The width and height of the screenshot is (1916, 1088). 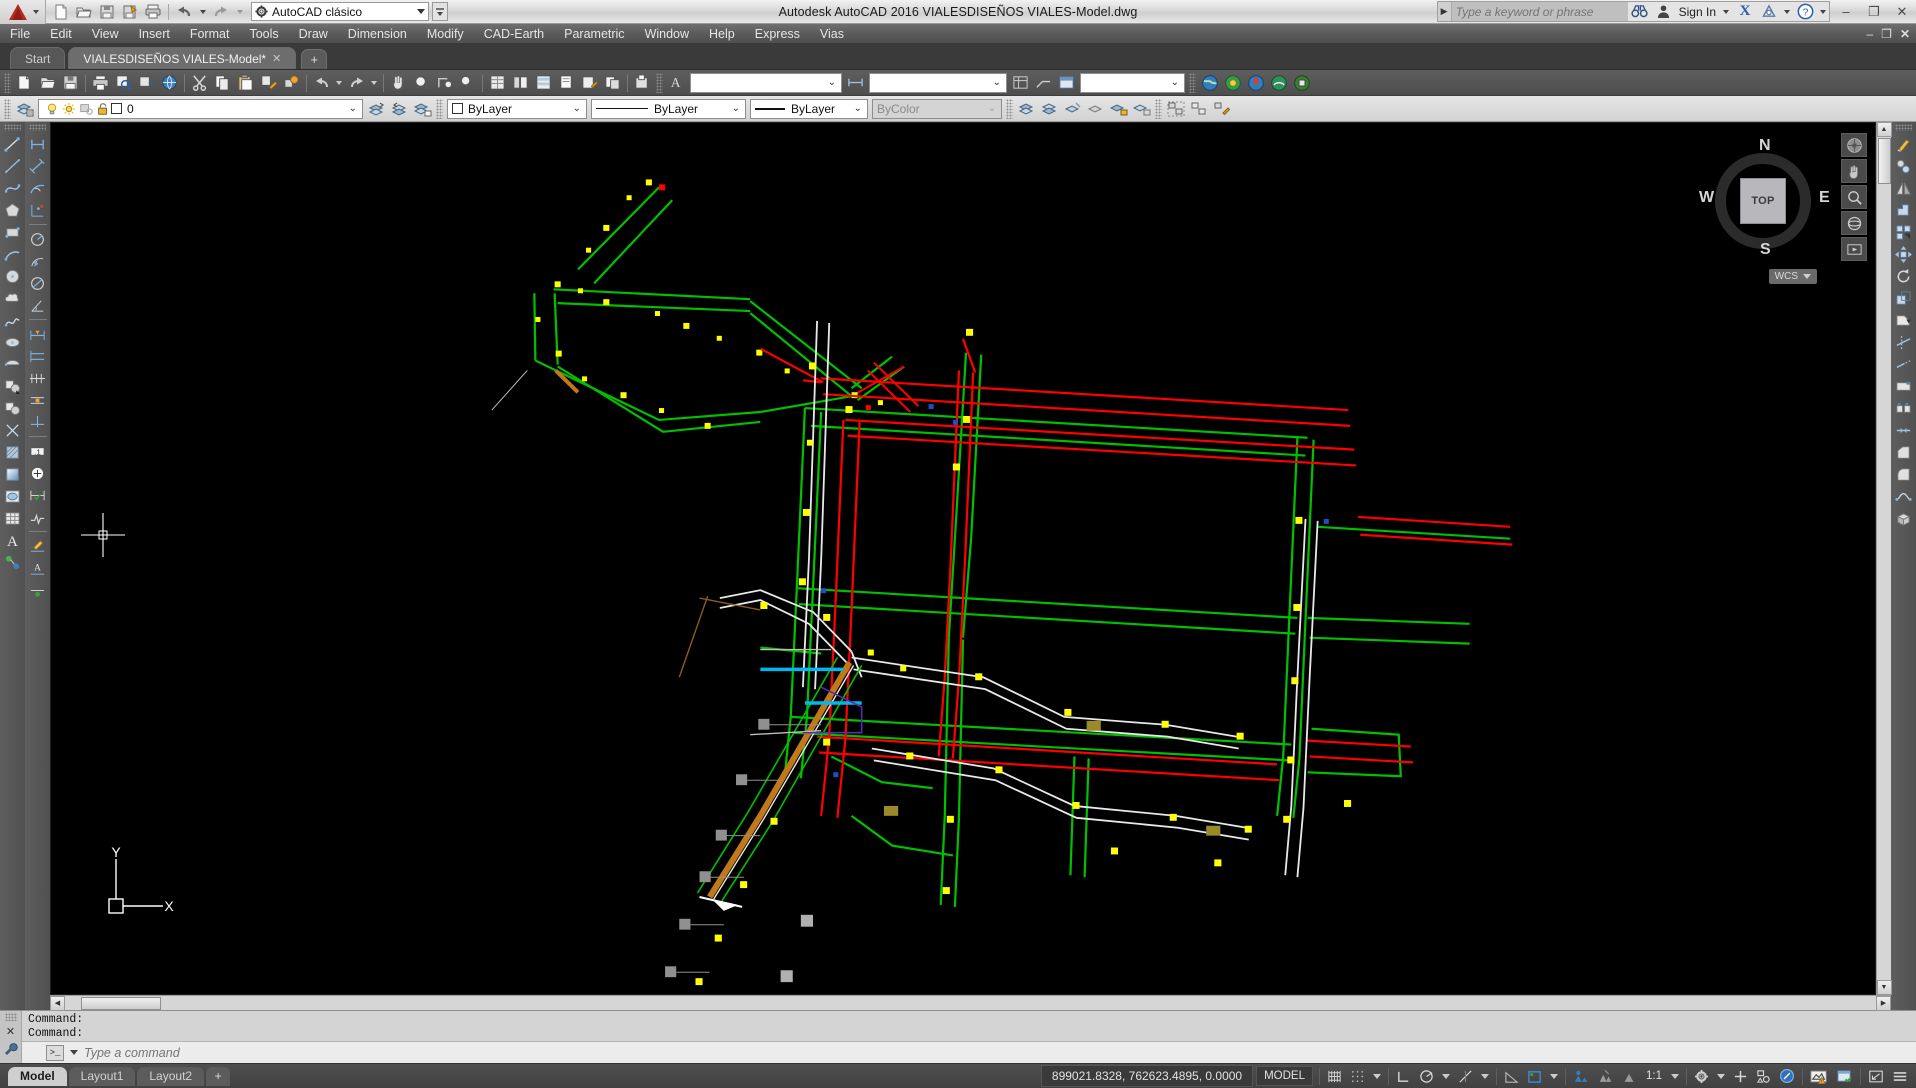 I want to click on ellipse-button, so click(x=12, y=342).